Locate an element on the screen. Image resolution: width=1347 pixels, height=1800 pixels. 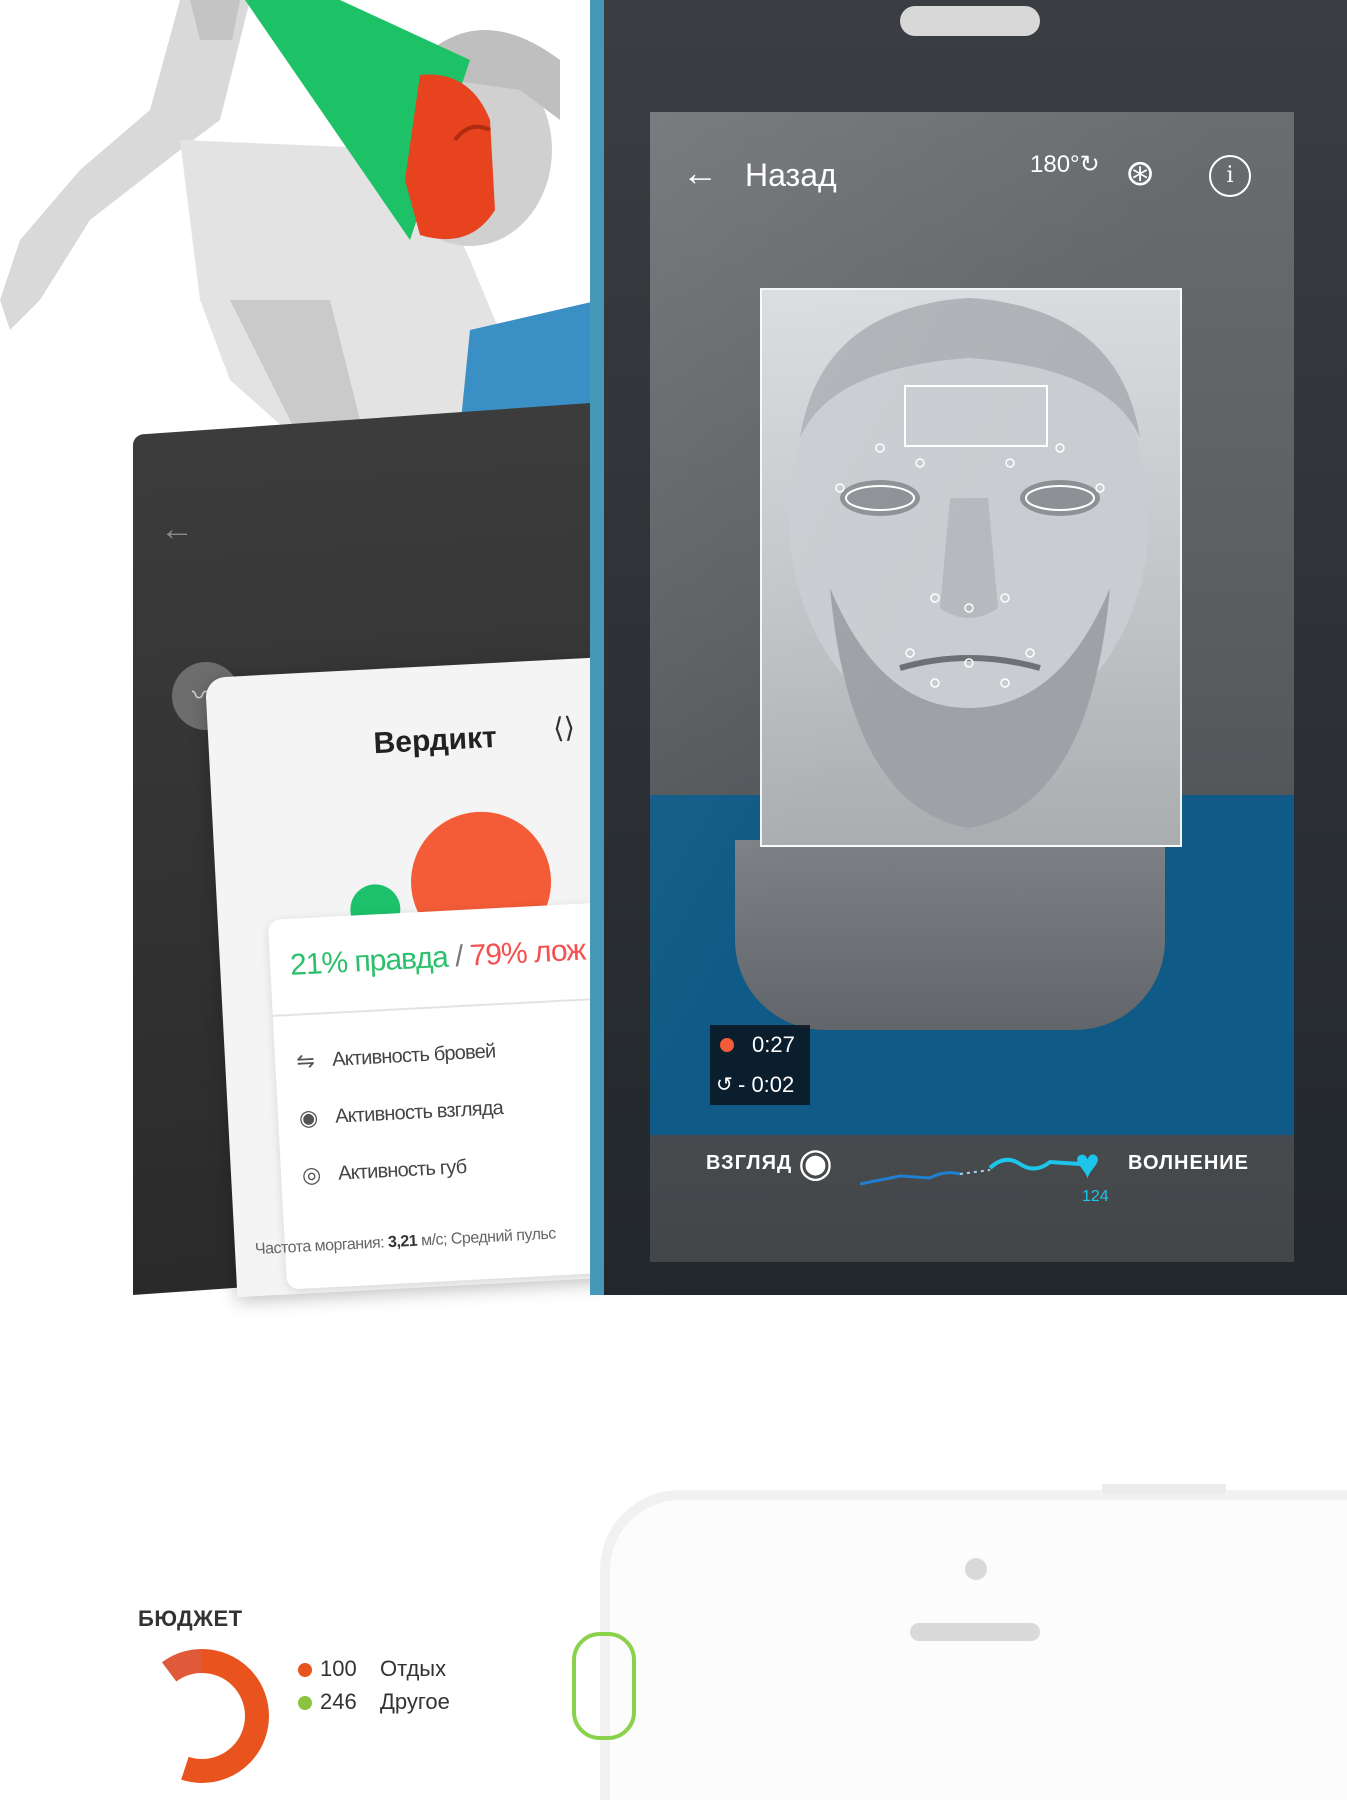
budget-title: БЮДЖЕТ is located at coordinates (190, 1618).